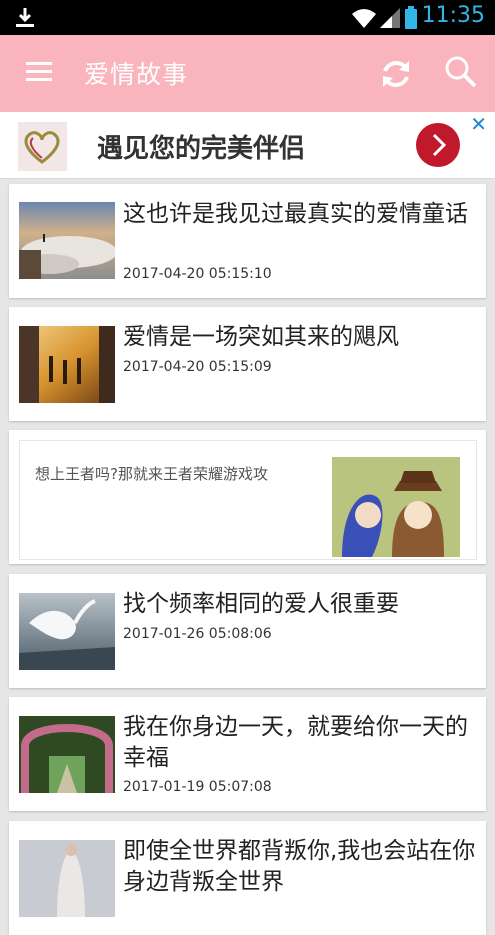 Image resolution: width=495 pixels, height=935 pixels. I want to click on article-date: 2017-04-20 05:15:09, so click(197, 367).